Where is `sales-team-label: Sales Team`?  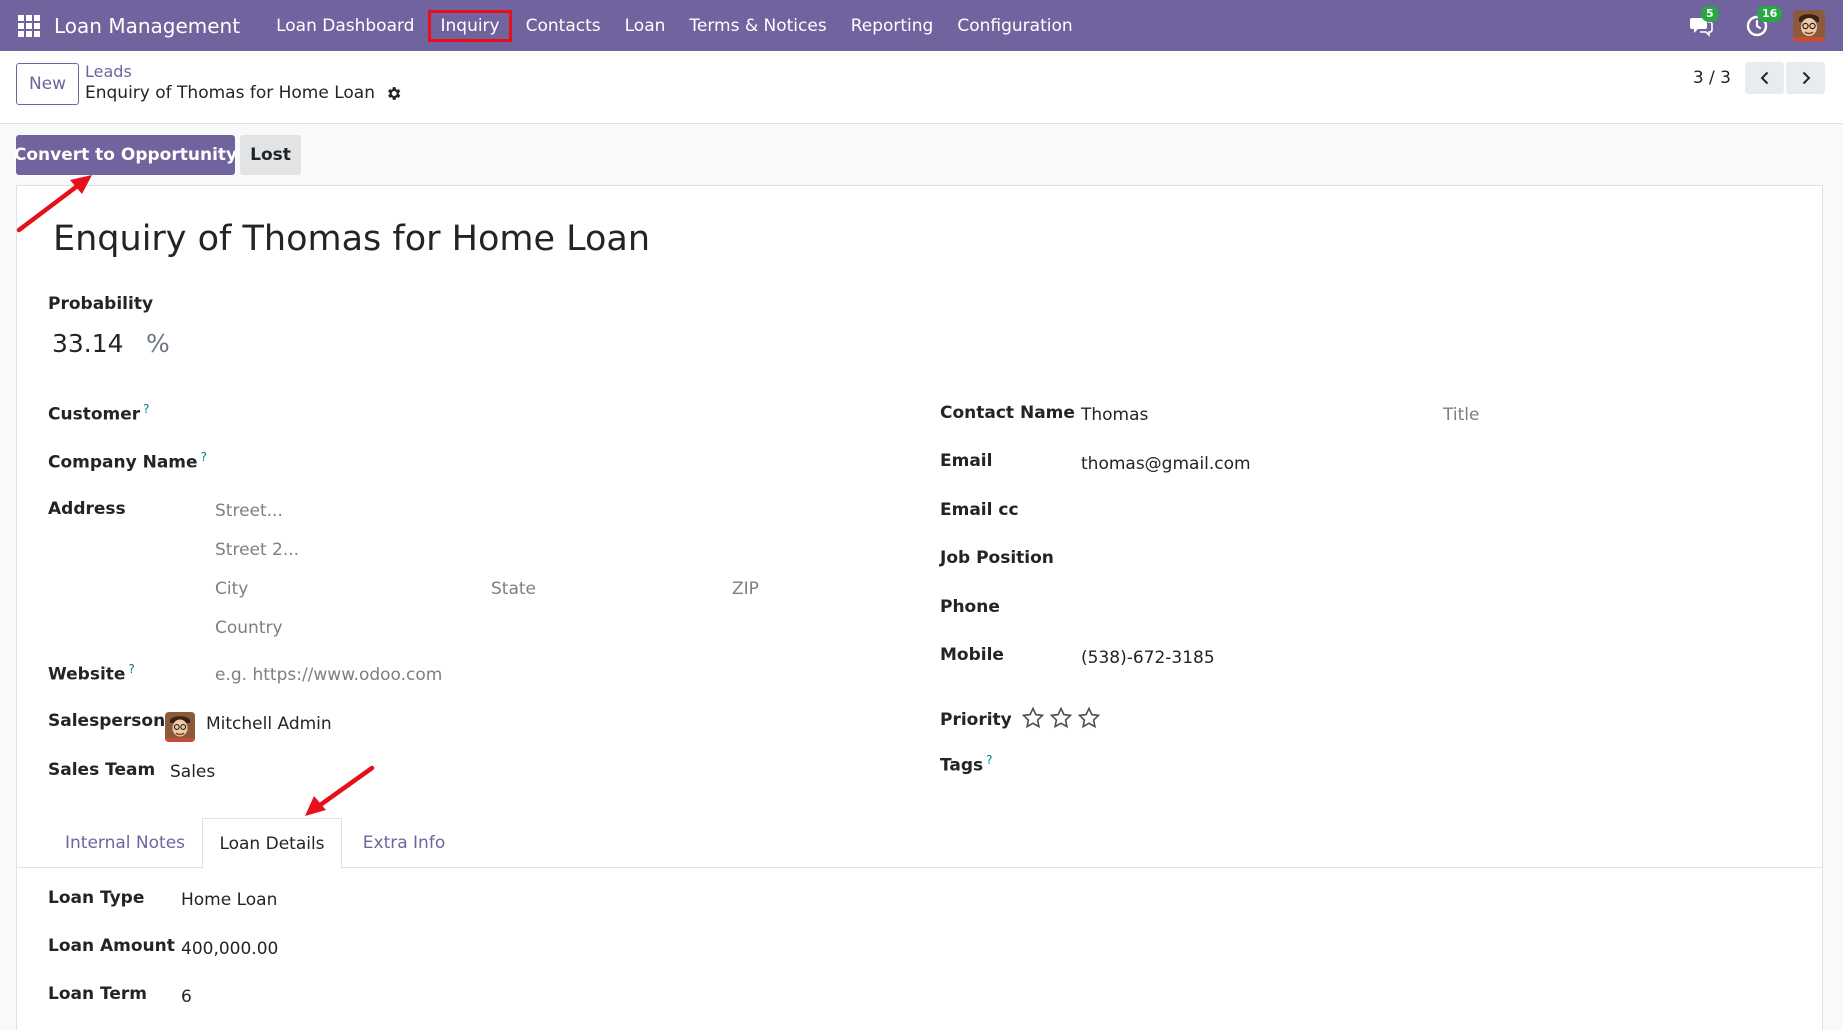
sales-team-label: Sales Team is located at coordinates (102, 770).